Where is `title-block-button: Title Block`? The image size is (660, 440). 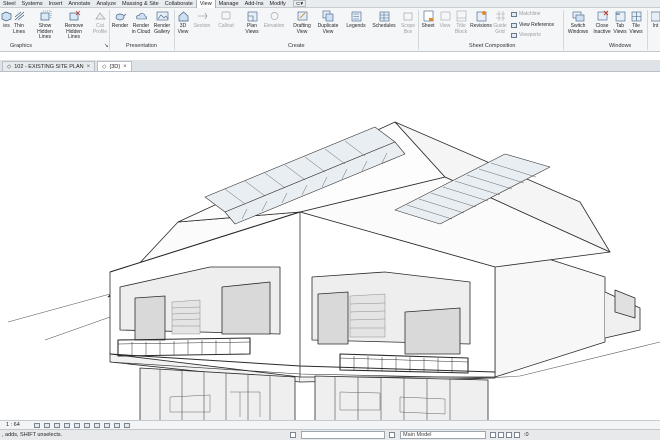
title-block-button: Title Block is located at coordinates (461, 22).